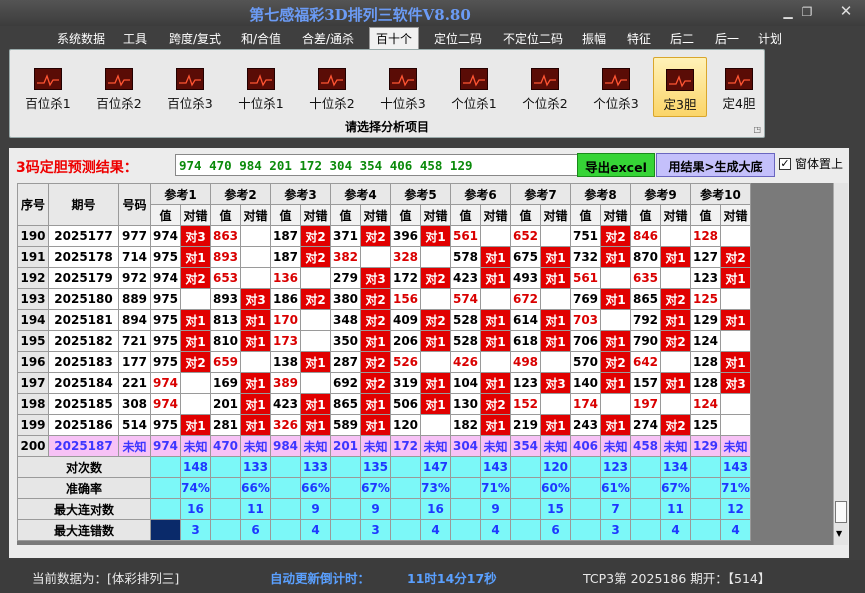 Image resolution: width=865 pixels, height=593 pixels. Describe the element at coordinates (785, 164) in the screenshot. I see `topmost-checkbox: ✓` at that location.